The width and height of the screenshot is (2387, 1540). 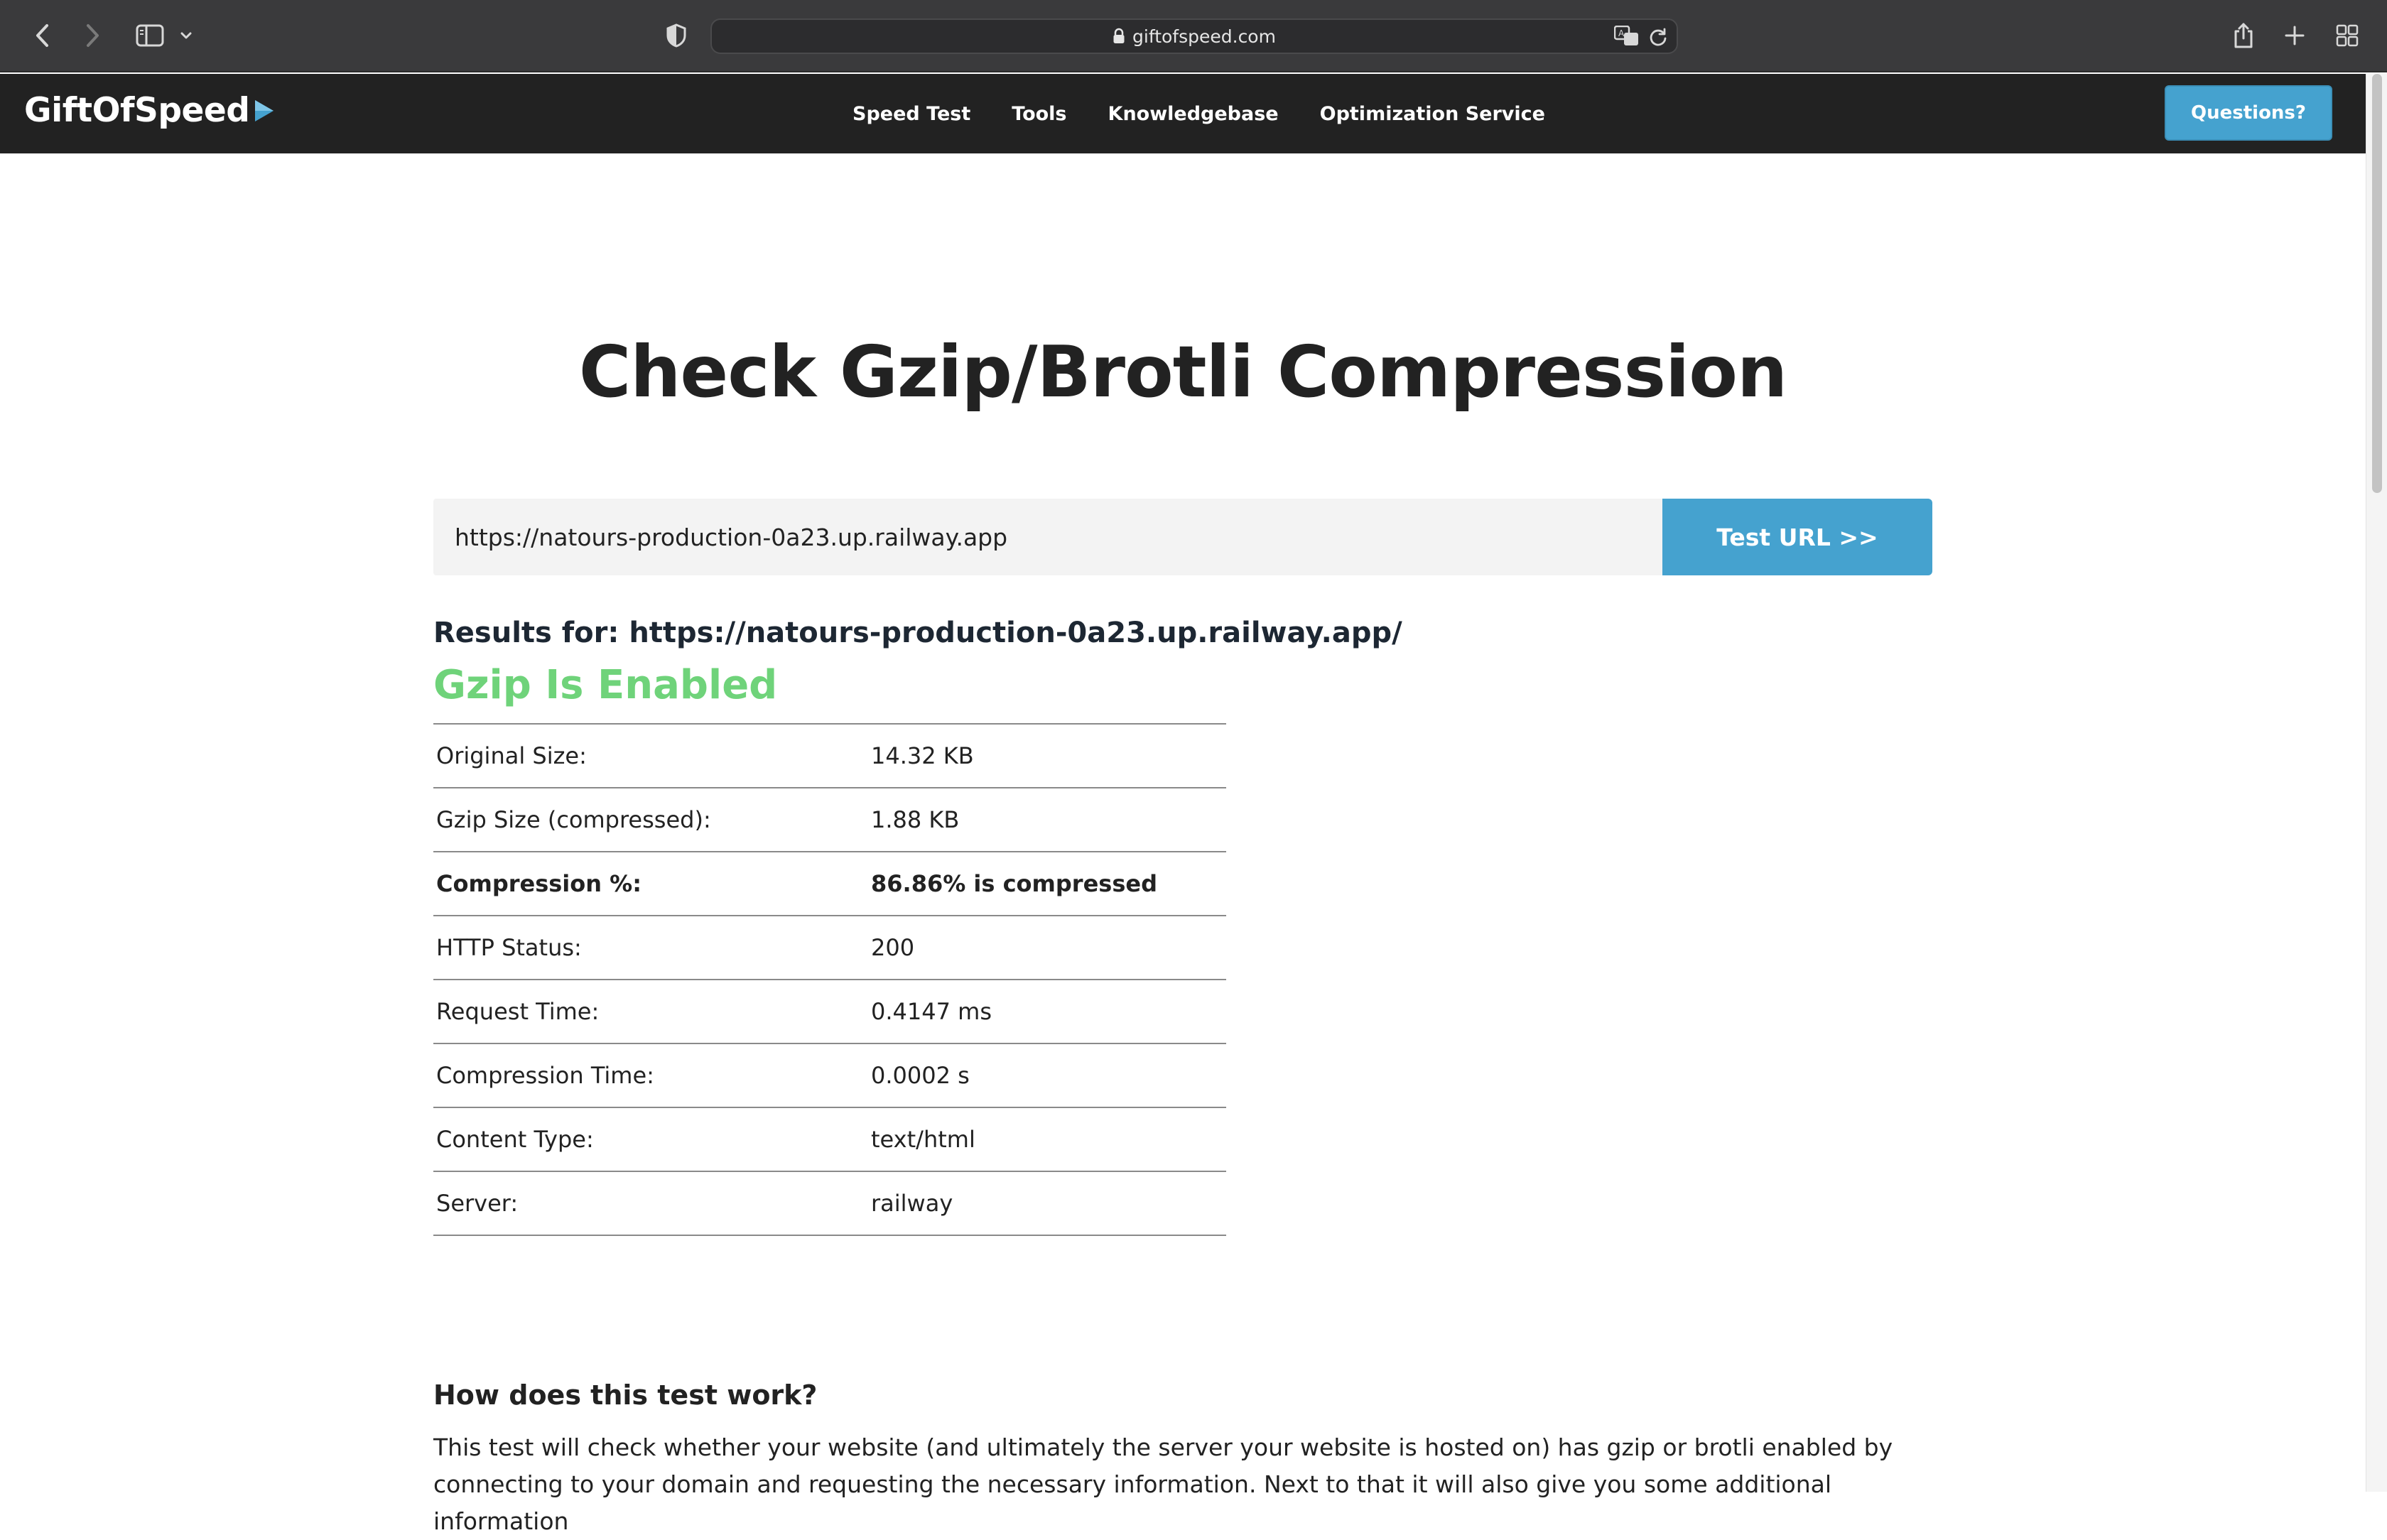 I want to click on test-url-button: Test URL >>, so click(x=1797, y=537).